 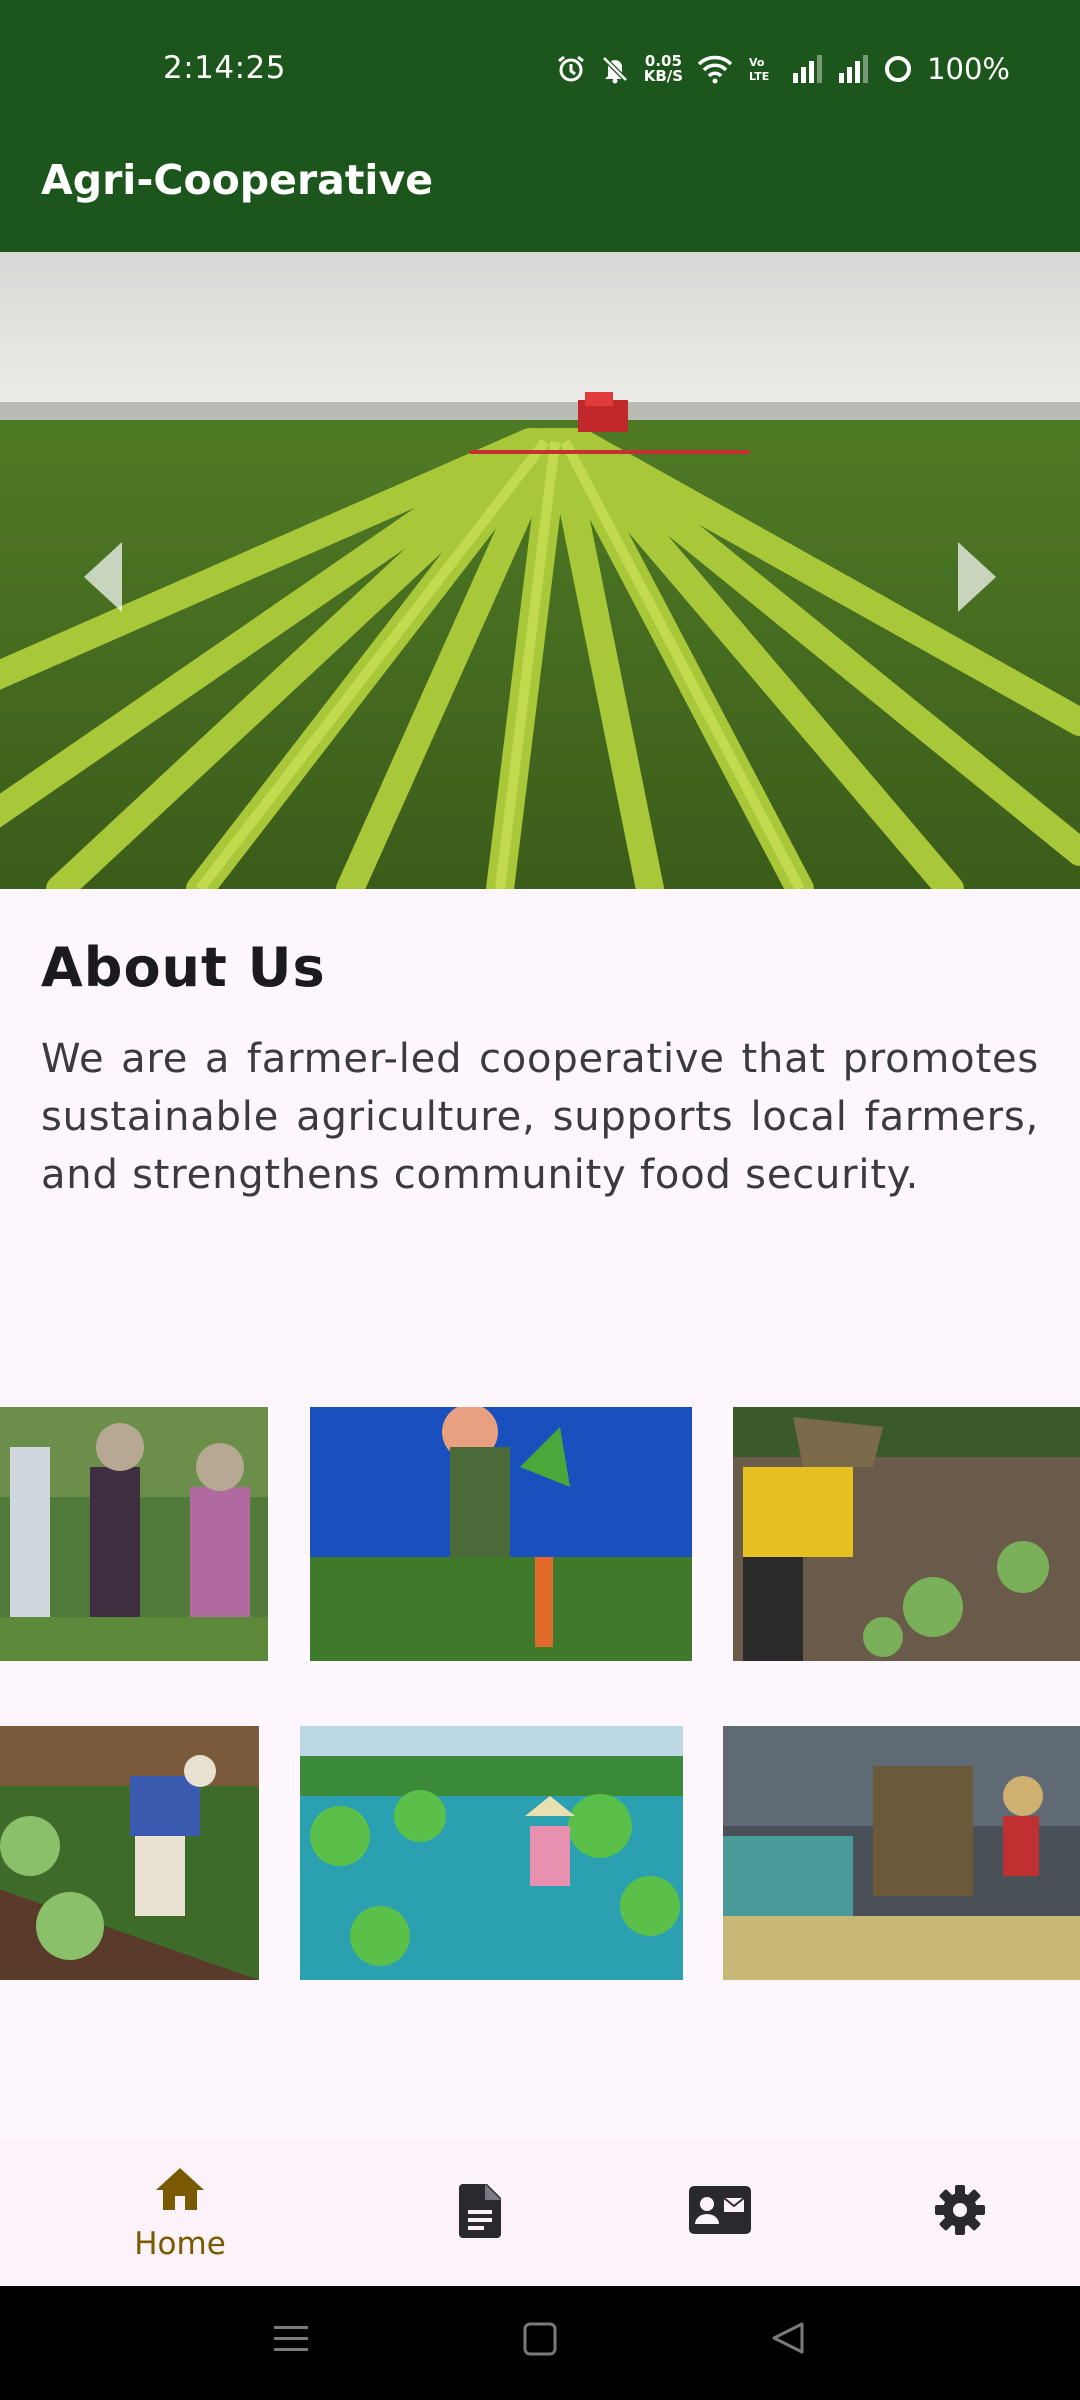 I want to click on network-speed: 0.05 KB/S, so click(x=663, y=69).